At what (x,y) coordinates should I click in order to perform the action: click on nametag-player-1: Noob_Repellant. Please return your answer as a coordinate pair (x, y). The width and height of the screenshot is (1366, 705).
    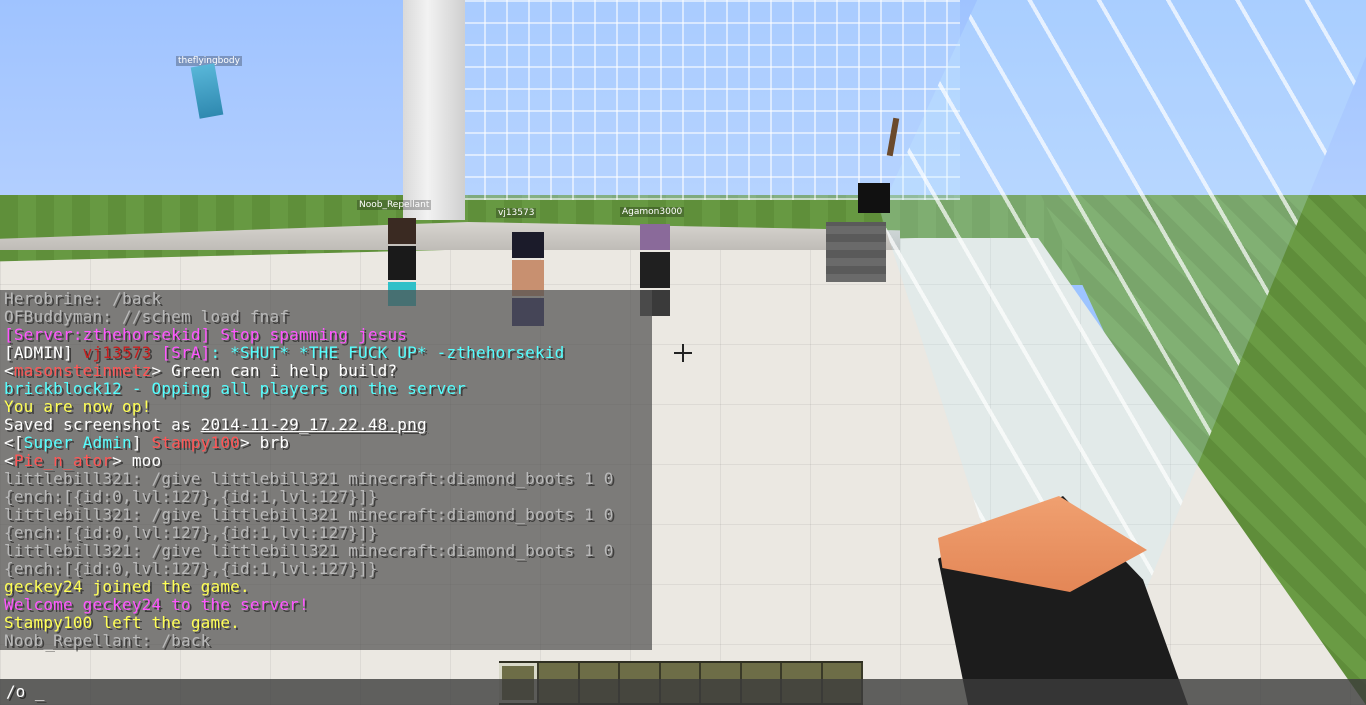
    Looking at the image, I should click on (394, 205).